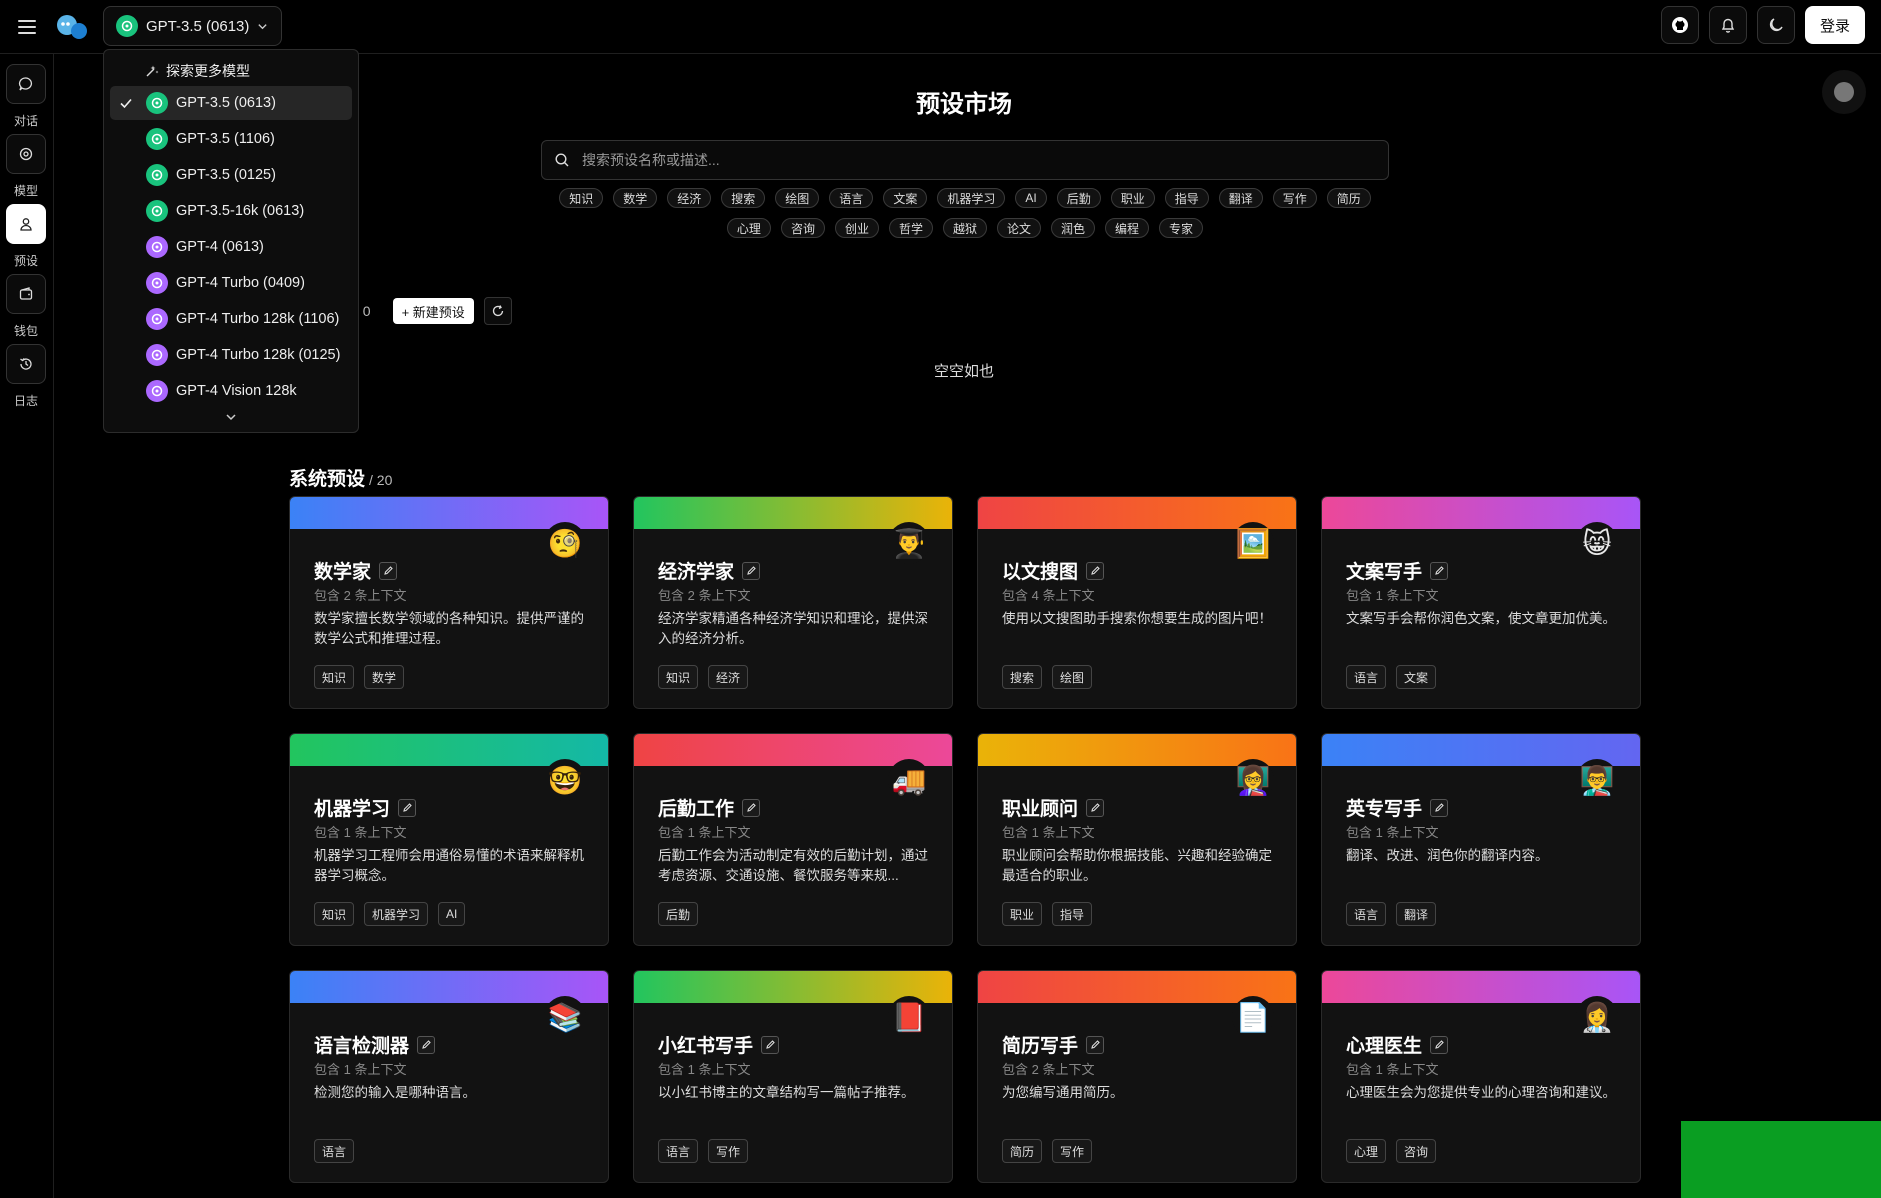 This screenshot has width=1881, height=1198. What do you see at coordinates (1366, 914) in the screenshot?
I see `preset-tag: 语言` at bounding box center [1366, 914].